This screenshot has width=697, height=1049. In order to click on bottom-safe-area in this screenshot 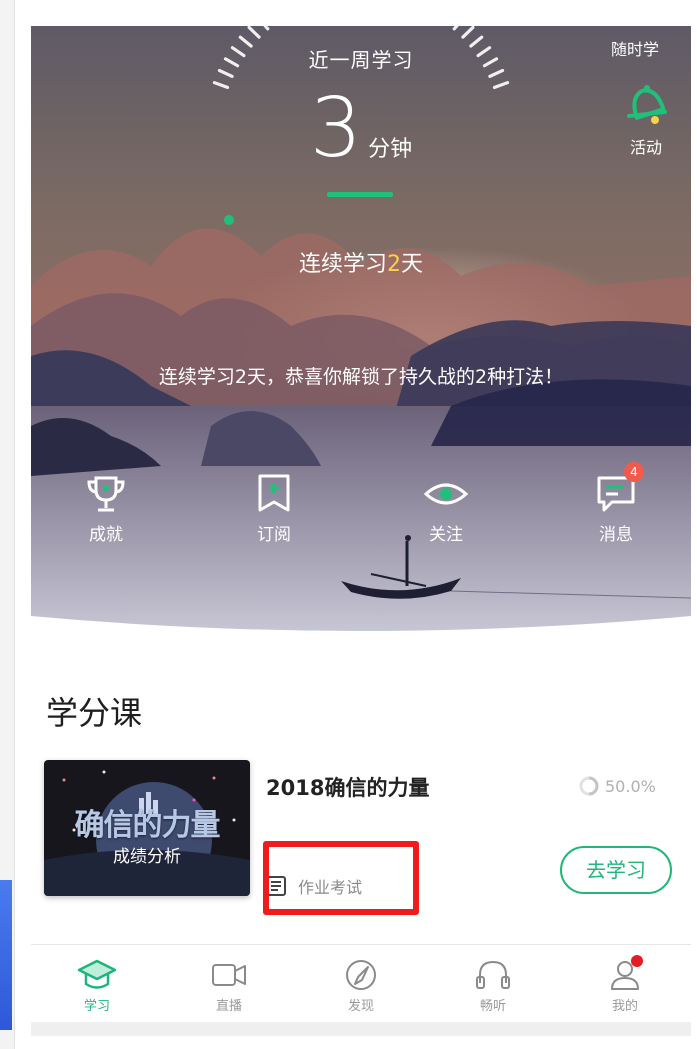, I will do `click(361, 1029)`.